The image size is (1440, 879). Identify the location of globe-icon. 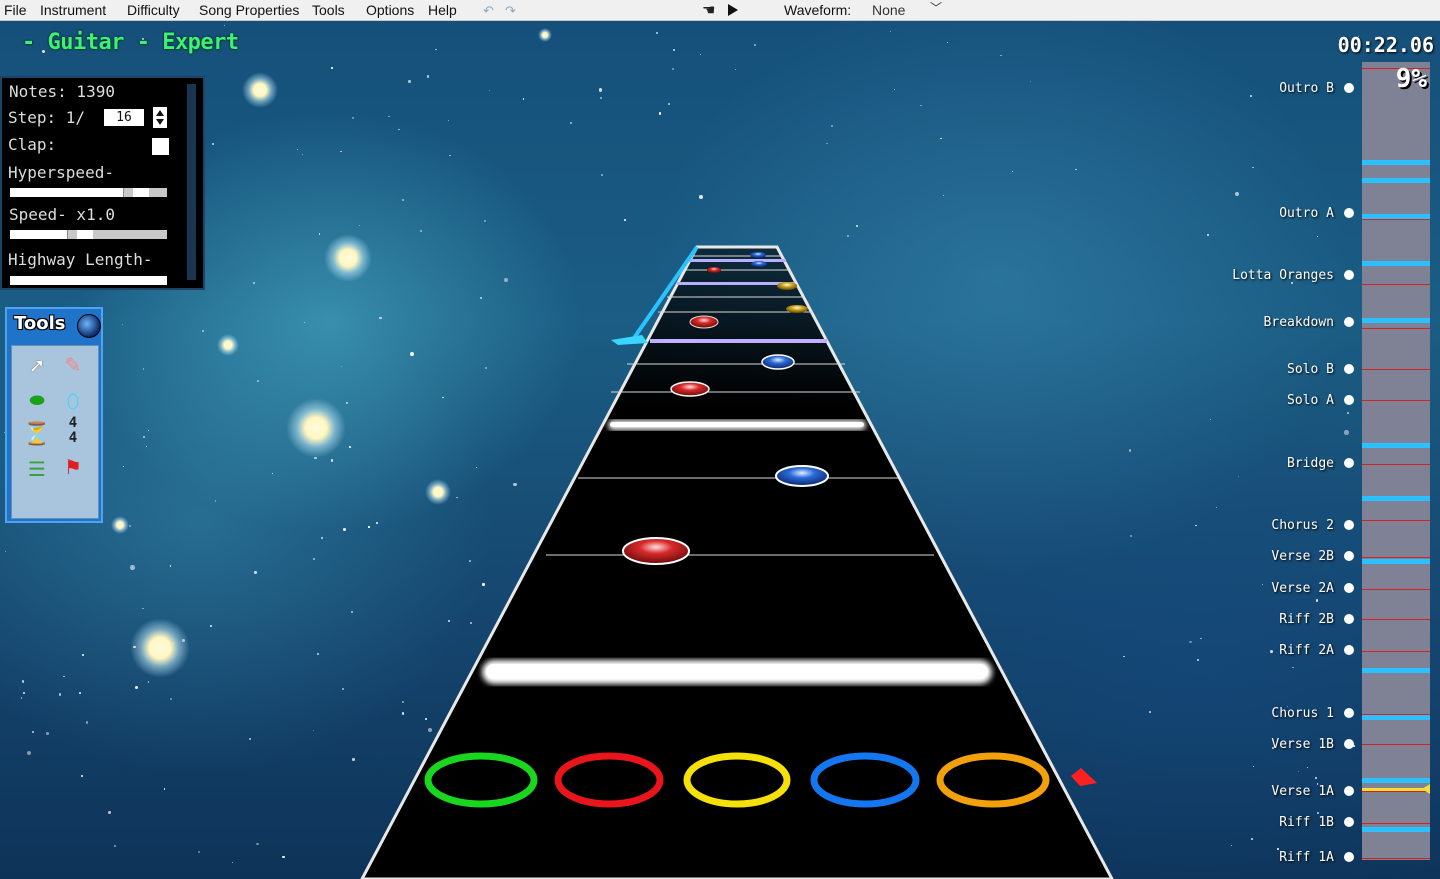
(89, 326).